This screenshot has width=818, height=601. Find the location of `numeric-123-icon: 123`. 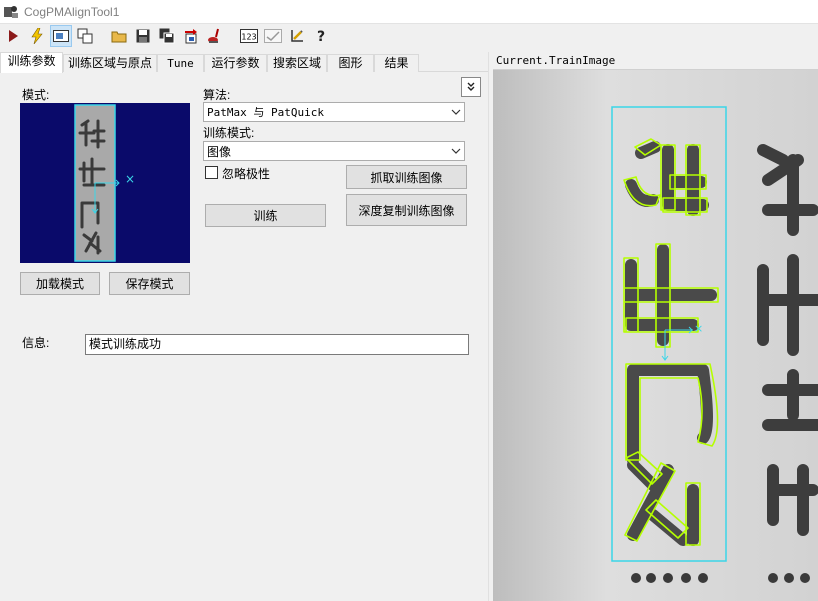

numeric-123-icon: 123 is located at coordinates (249, 36).